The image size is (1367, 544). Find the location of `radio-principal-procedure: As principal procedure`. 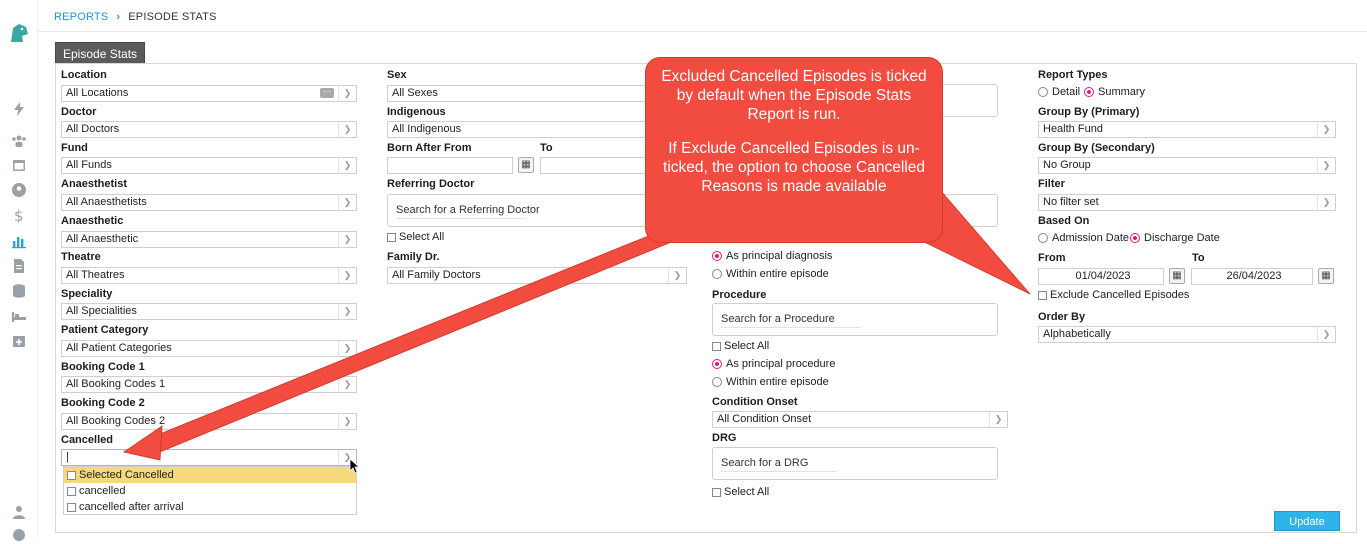

radio-principal-procedure: As principal procedure is located at coordinates (773, 364).